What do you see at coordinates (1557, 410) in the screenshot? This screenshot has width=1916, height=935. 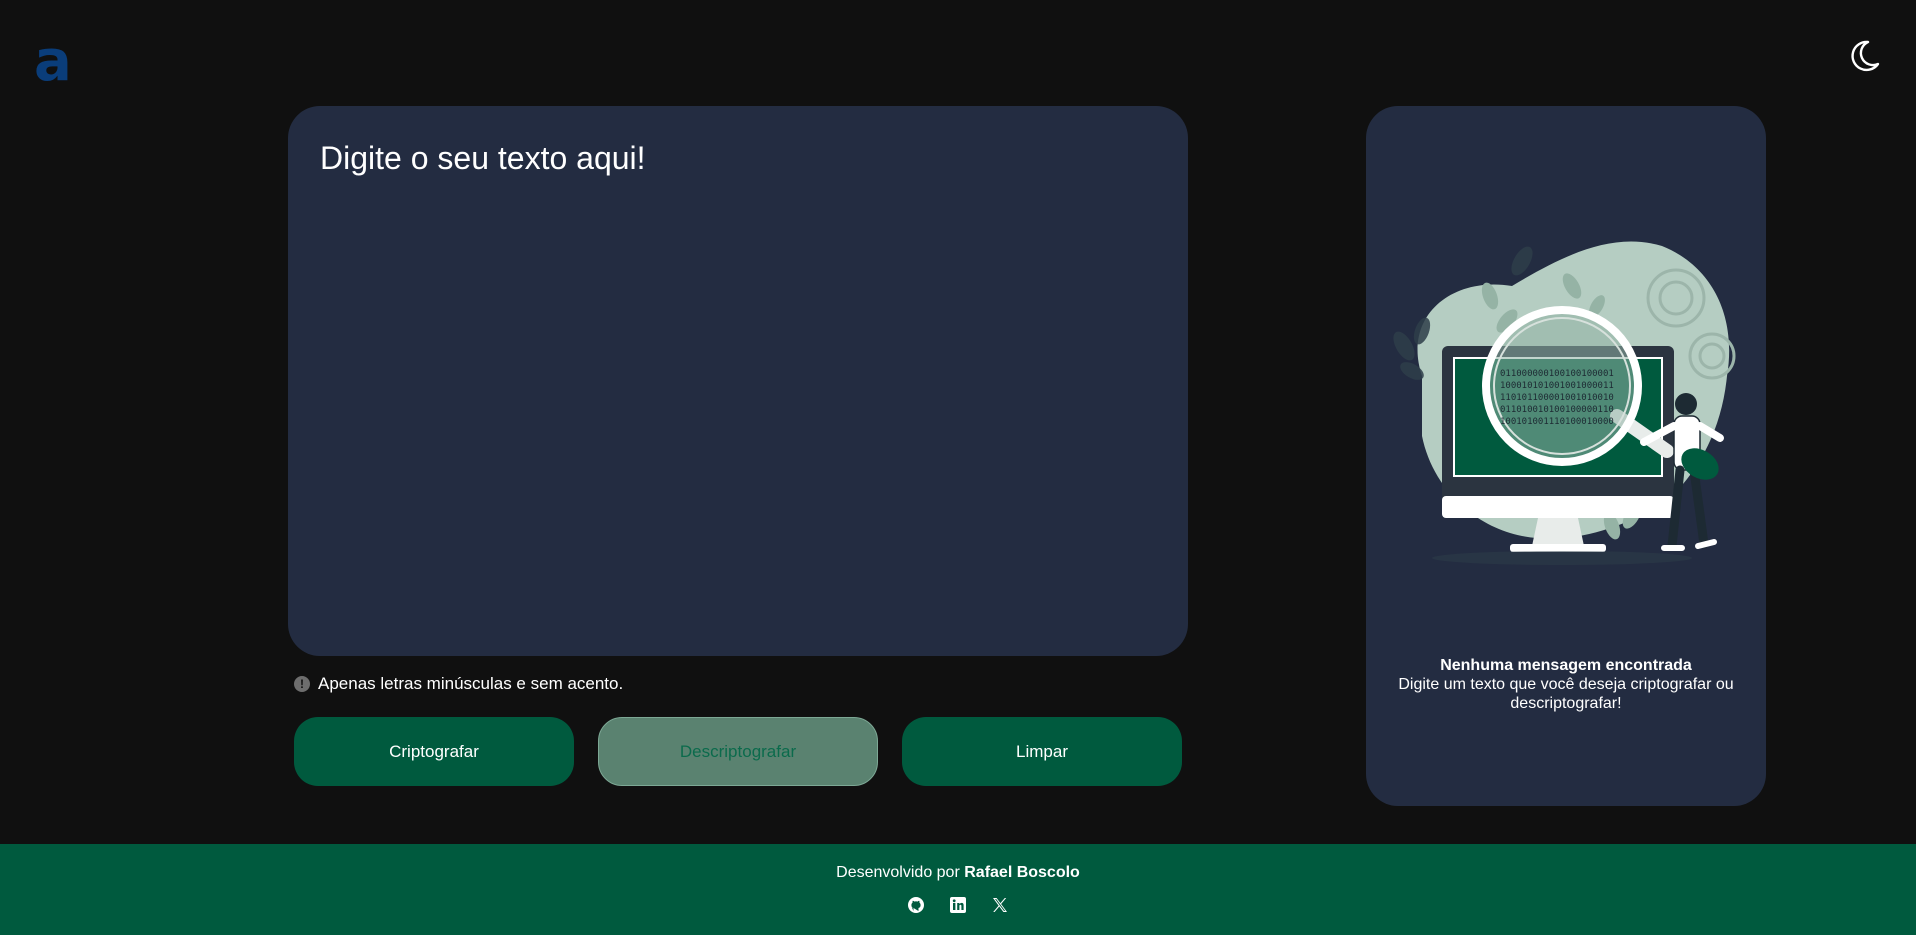 I see `svg-text: 011010010100100000110` at bounding box center [1557, 410].